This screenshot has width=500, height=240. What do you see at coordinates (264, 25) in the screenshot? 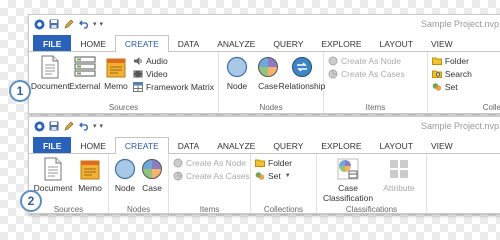
I see `title-bar: ▾ ▾ Sample Project.nvp` at bounding box center [264, 25].